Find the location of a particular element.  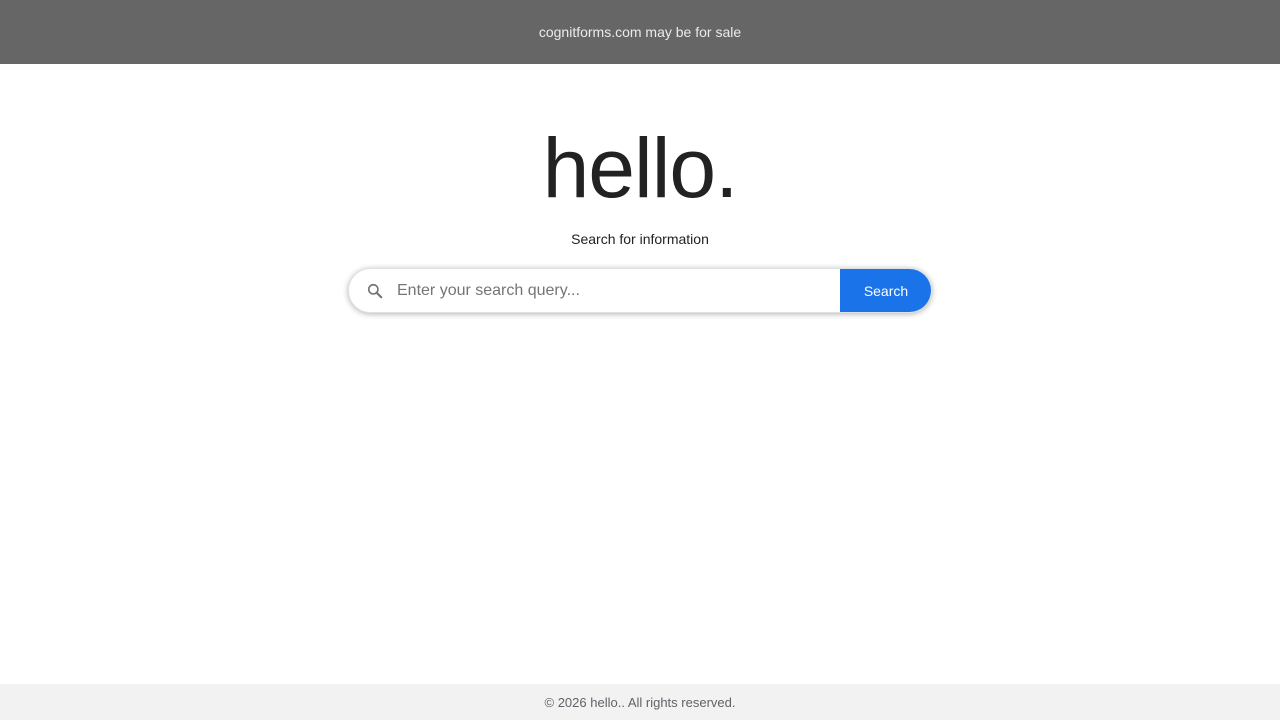

copyright-text: © 2026 hello.. All rights reserved. is located at coordinates (640, 702).